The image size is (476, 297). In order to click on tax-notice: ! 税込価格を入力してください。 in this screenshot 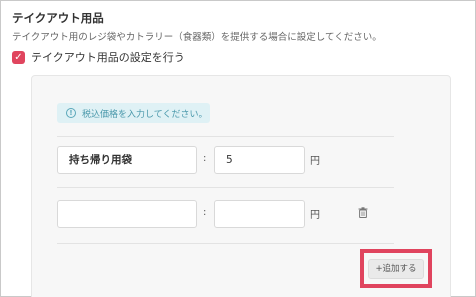, I will do `click(133, 113)`.